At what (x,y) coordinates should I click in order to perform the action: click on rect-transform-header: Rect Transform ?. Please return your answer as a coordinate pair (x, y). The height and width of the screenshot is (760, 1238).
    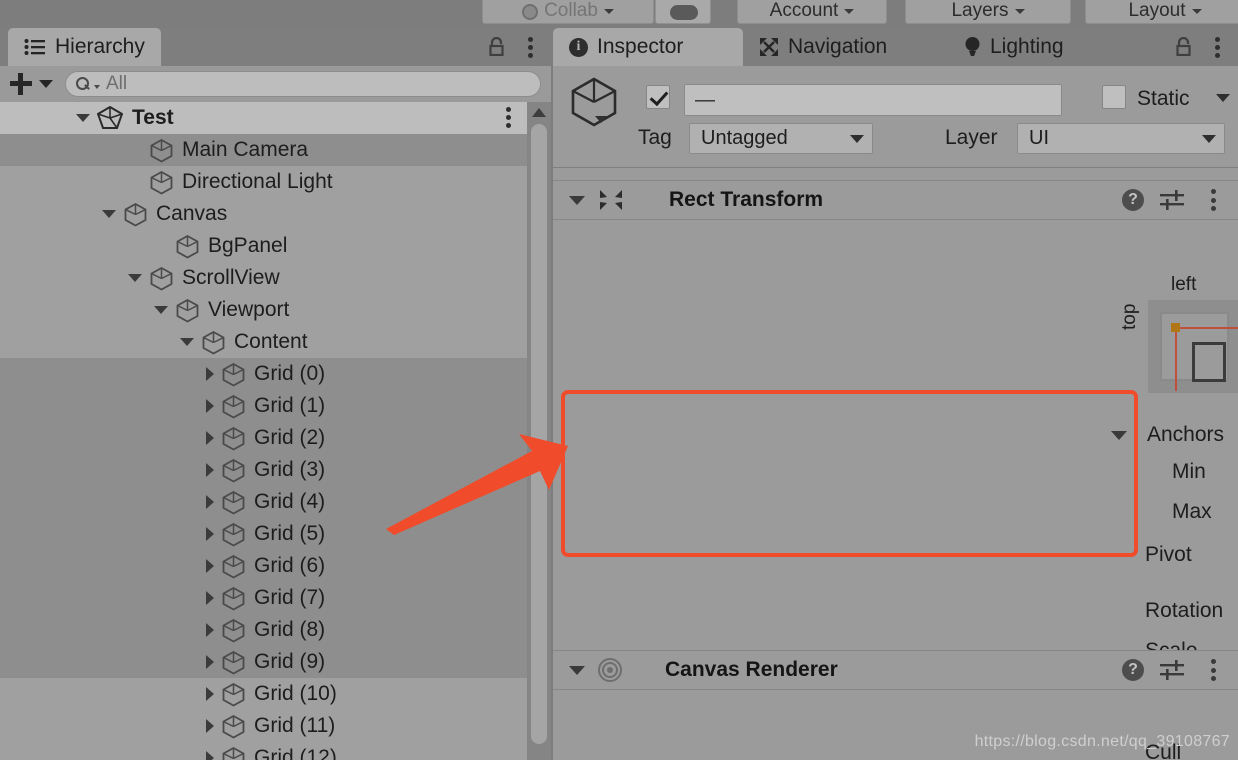
    Looking at the image, I should click on (895, 200).